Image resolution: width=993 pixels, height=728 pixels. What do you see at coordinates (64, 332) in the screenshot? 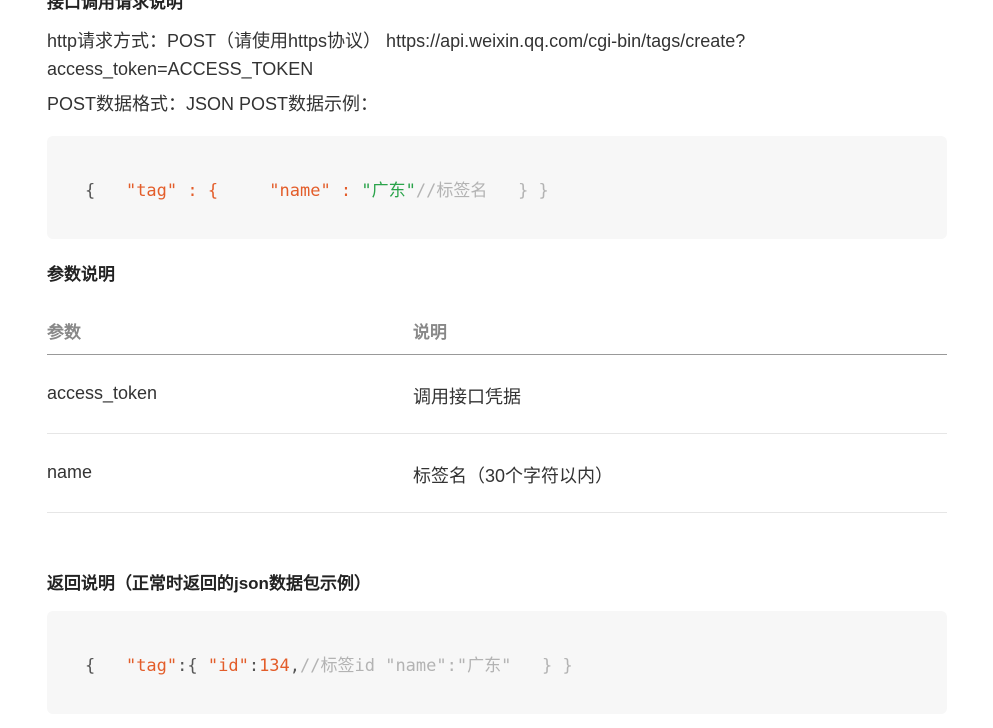
I see `table-header-param: 参数` at bounding box center [64, 332].